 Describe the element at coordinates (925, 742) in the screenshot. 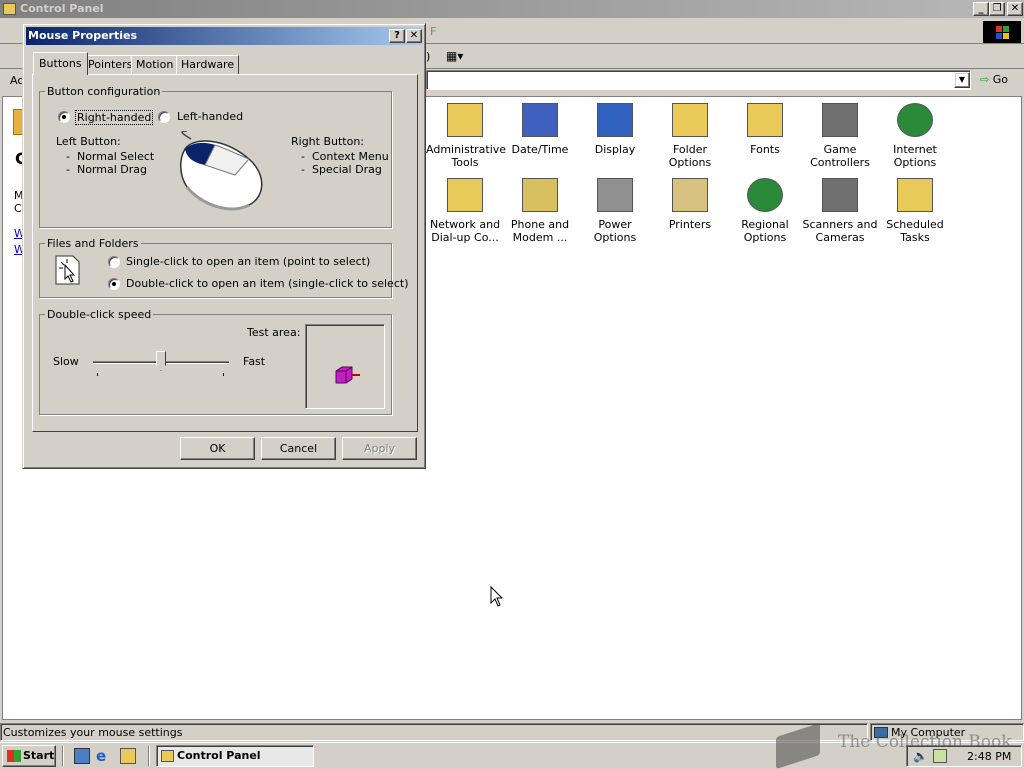

I see `watermark-text: The Collection Book` at that location.